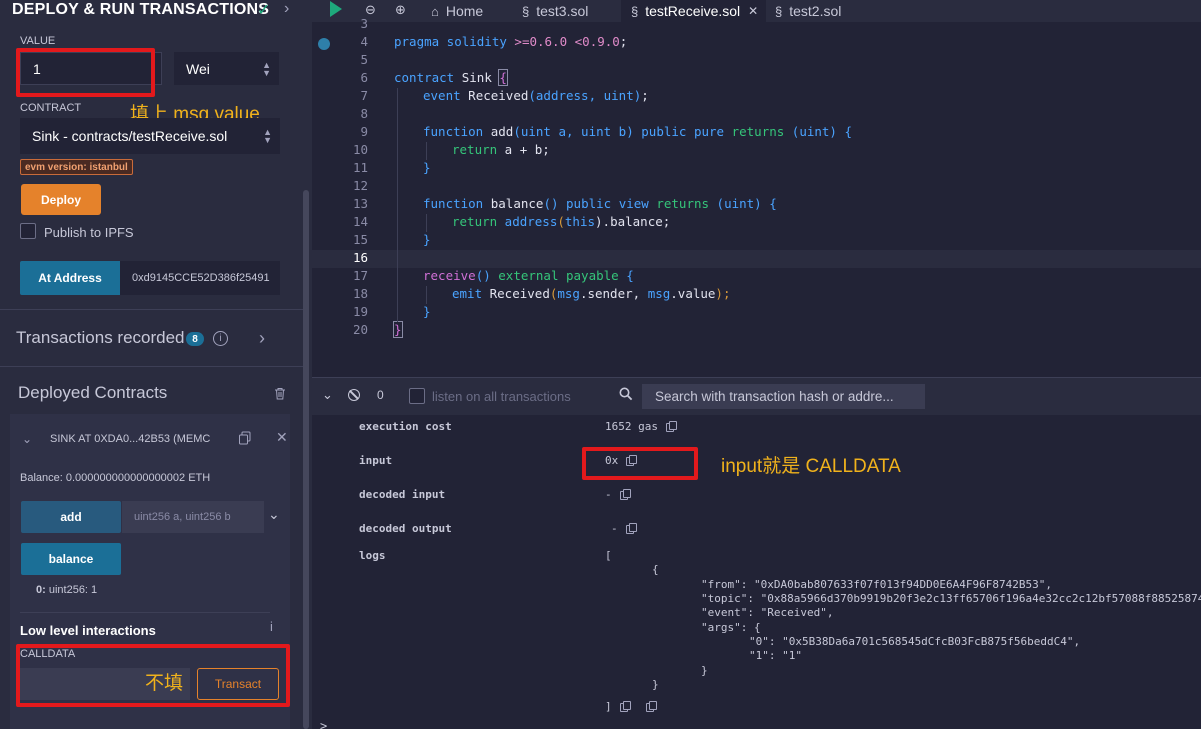 The image size is (1201, 729). Describe the element at coordinates (360, 185) in the screenshot. I see `line-number: 12` at that location.